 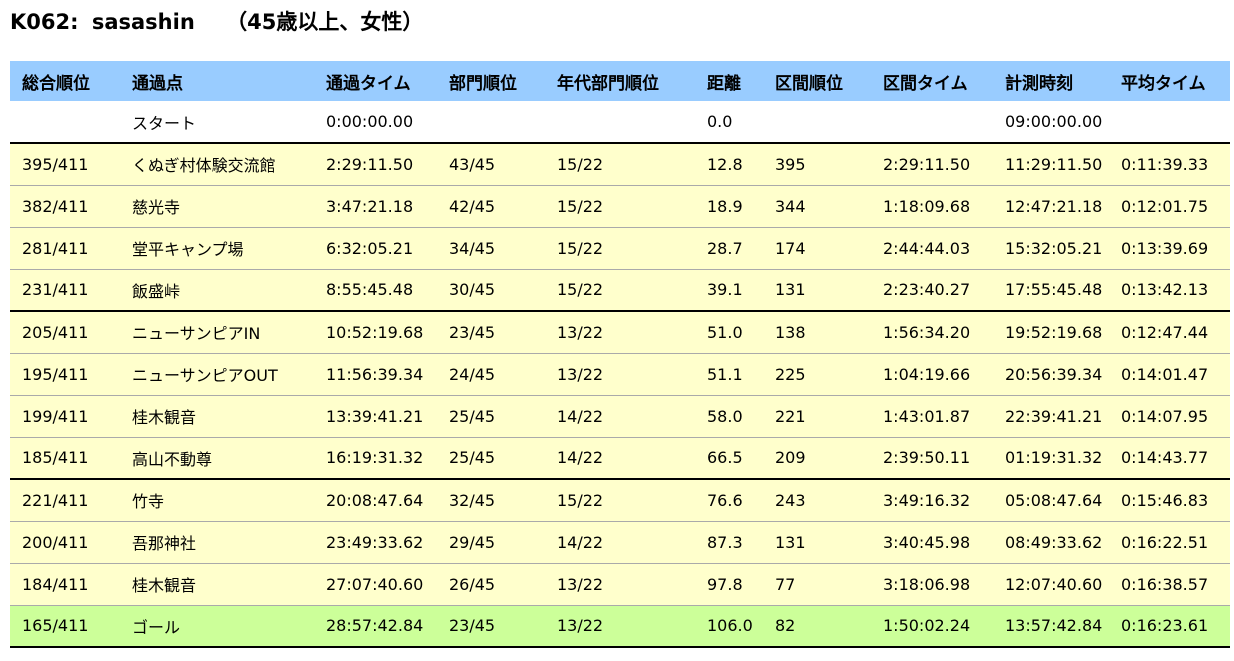 I want to click on runner-name: sasashin, so click(x=143, y=22).